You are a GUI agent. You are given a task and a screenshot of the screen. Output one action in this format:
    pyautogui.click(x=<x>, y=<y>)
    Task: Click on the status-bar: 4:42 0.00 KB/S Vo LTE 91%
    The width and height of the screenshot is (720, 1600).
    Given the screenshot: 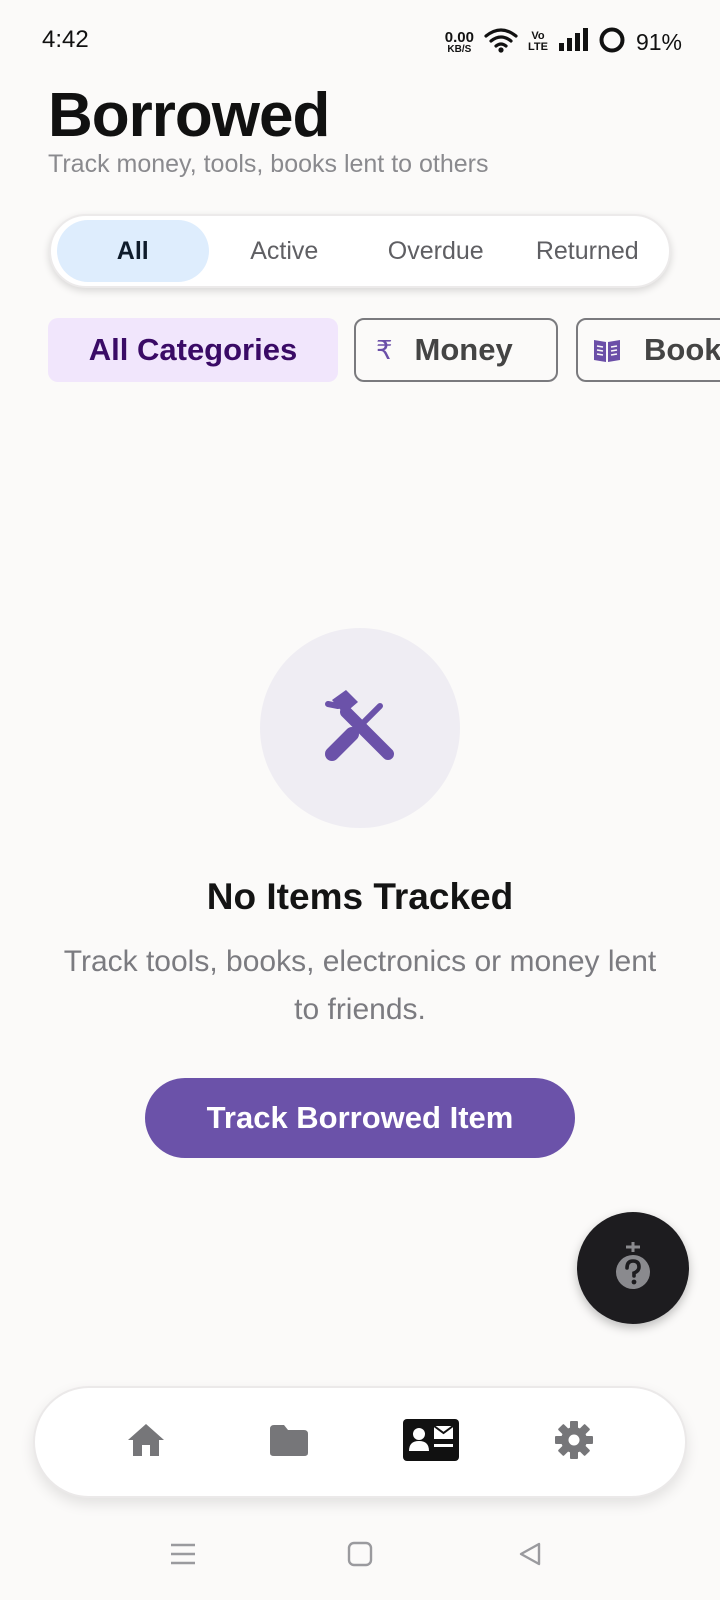 What is the action you would take?
    pyautogui.click(x=360, y=40)
    